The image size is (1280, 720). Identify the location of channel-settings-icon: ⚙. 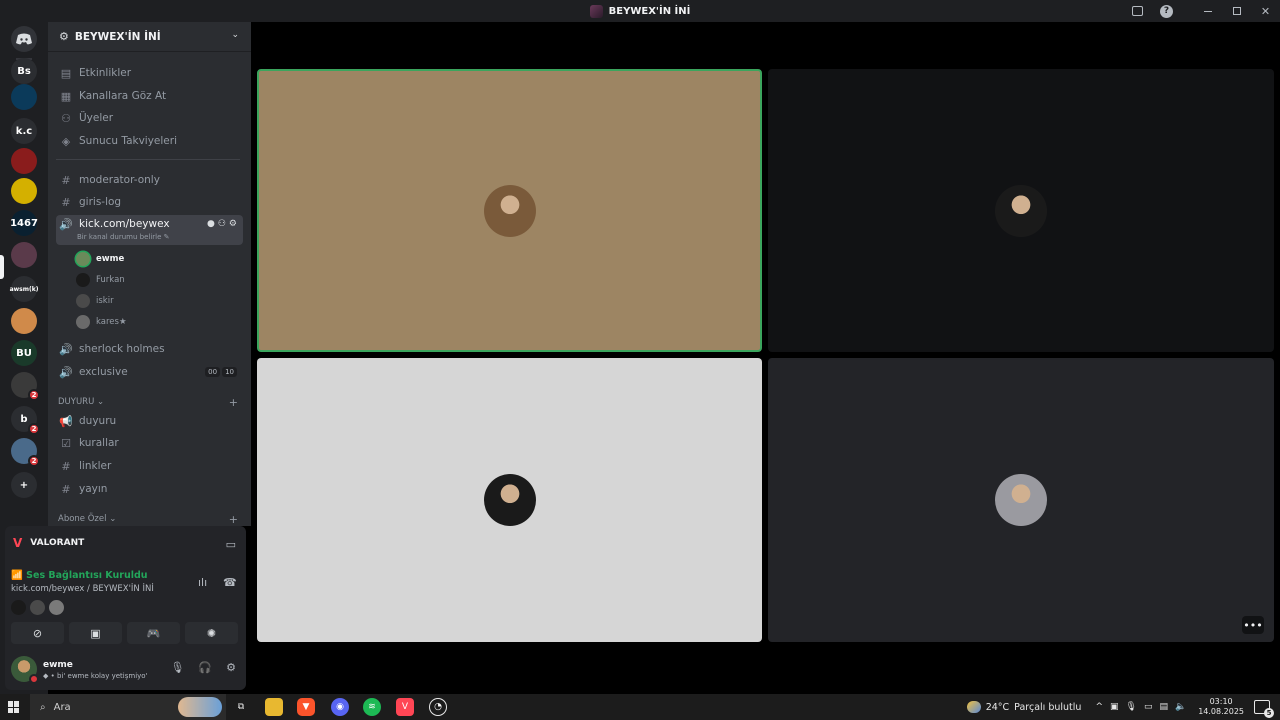
(233, 224).